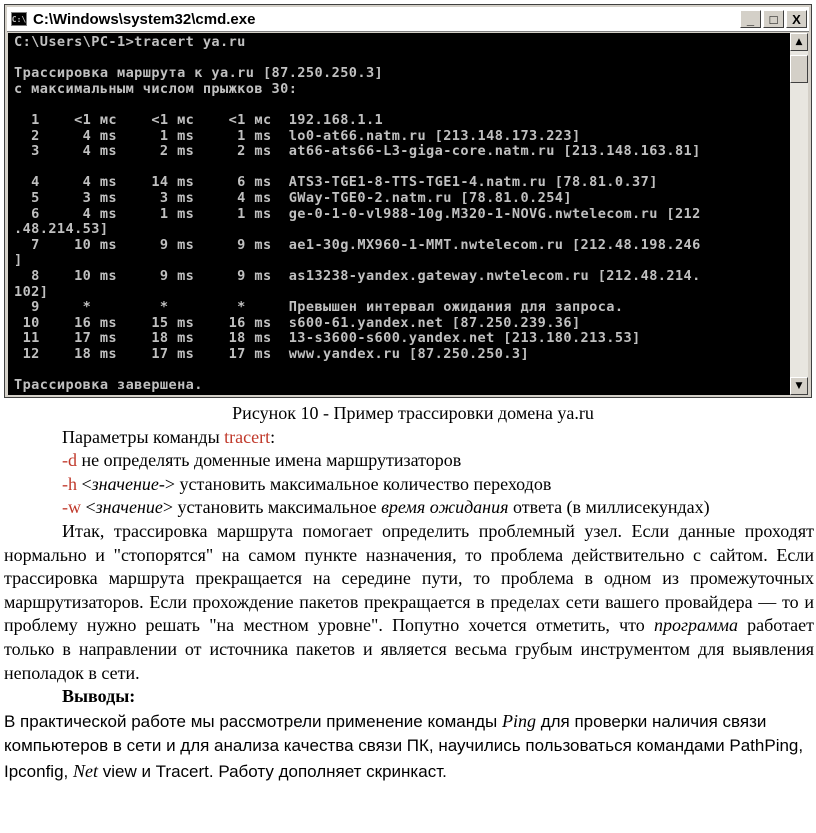 Image resolution: width=816 pixels, height=833 pixels. Describe the element at coordinates (695, 625) in the screenshot. I see `body-text-em: программа` at that location.